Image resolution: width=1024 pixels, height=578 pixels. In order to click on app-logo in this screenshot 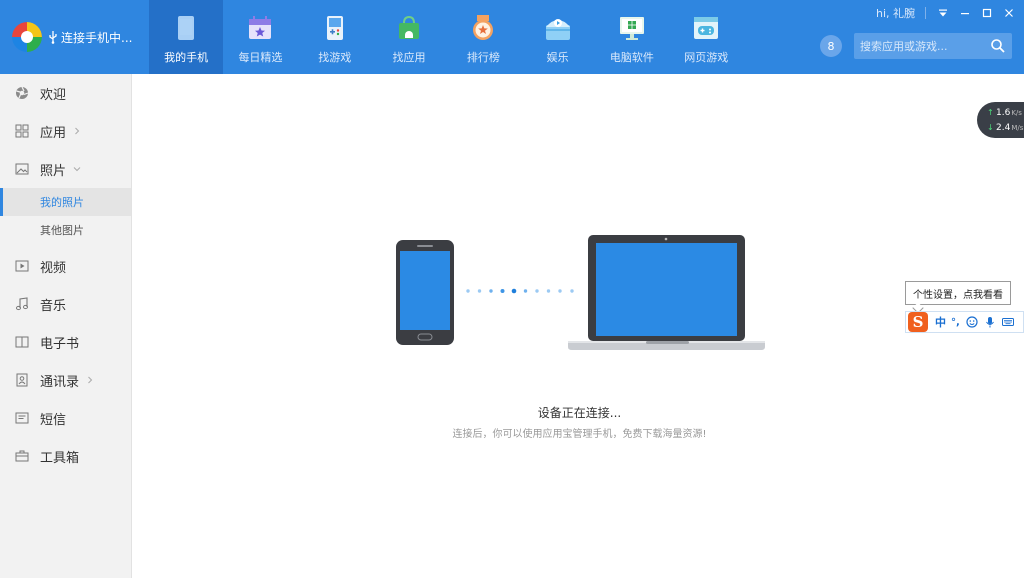, I will do `click(27, 37)`.